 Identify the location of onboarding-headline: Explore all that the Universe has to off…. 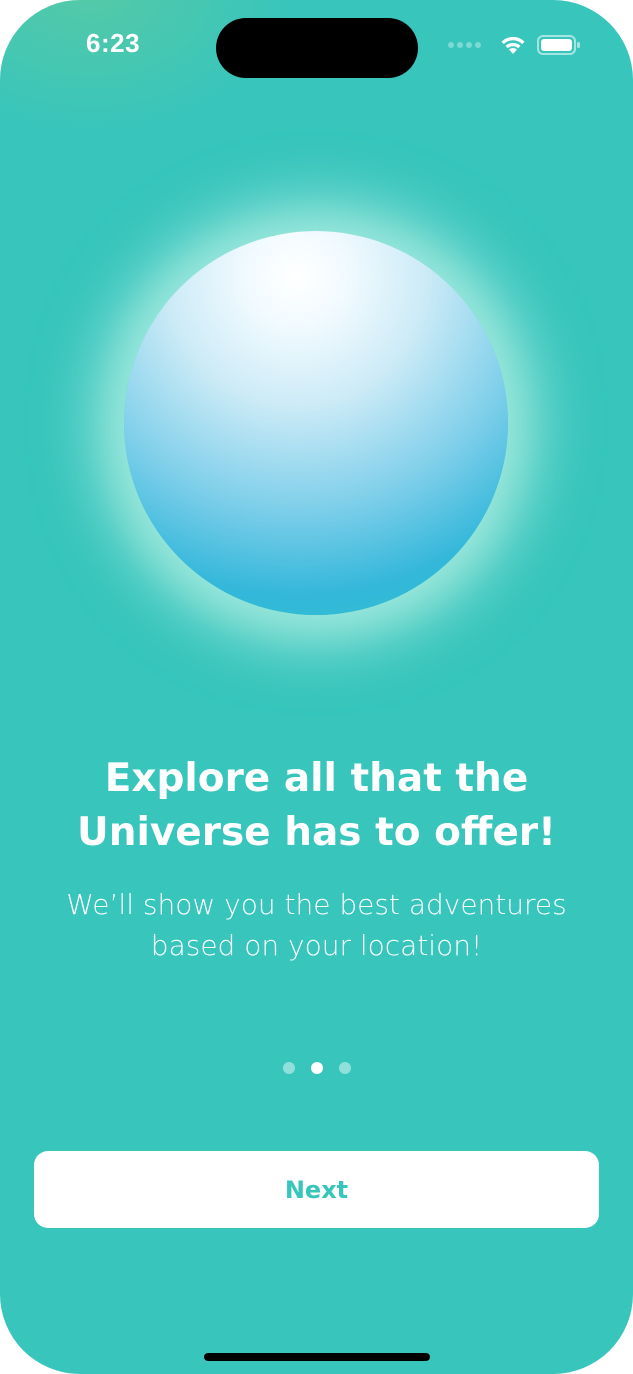
(316, 805).